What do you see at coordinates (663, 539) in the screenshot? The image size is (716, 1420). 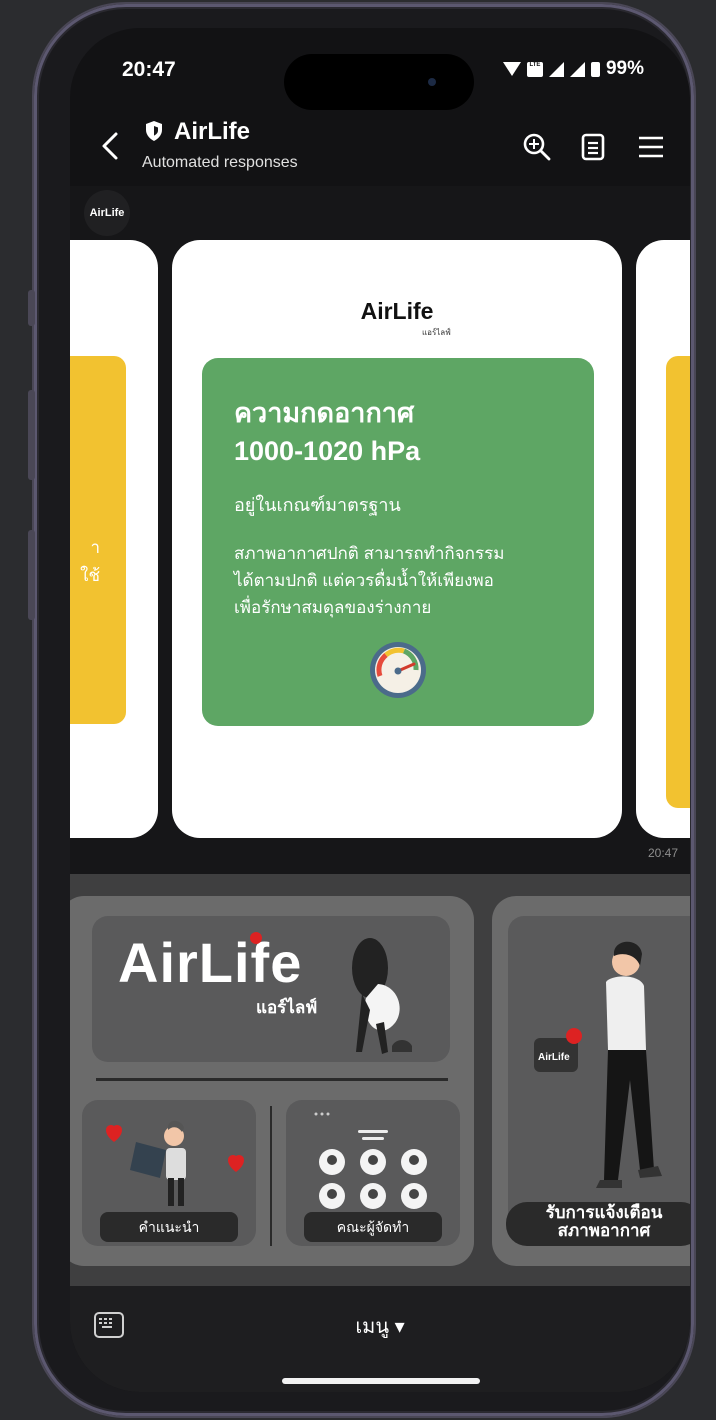 I see `carousel-card-next` at bounding box center [663, 539].